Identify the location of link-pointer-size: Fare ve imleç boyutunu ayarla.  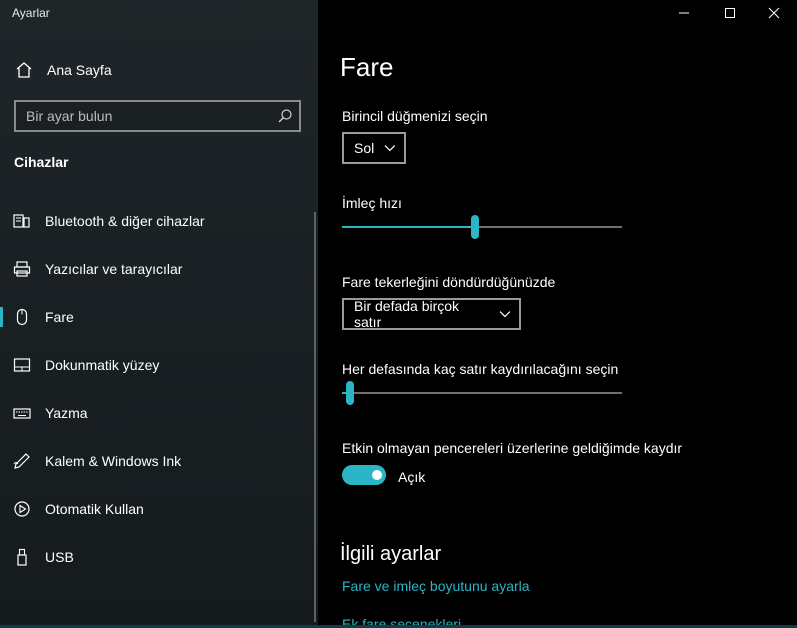
(436, 586).